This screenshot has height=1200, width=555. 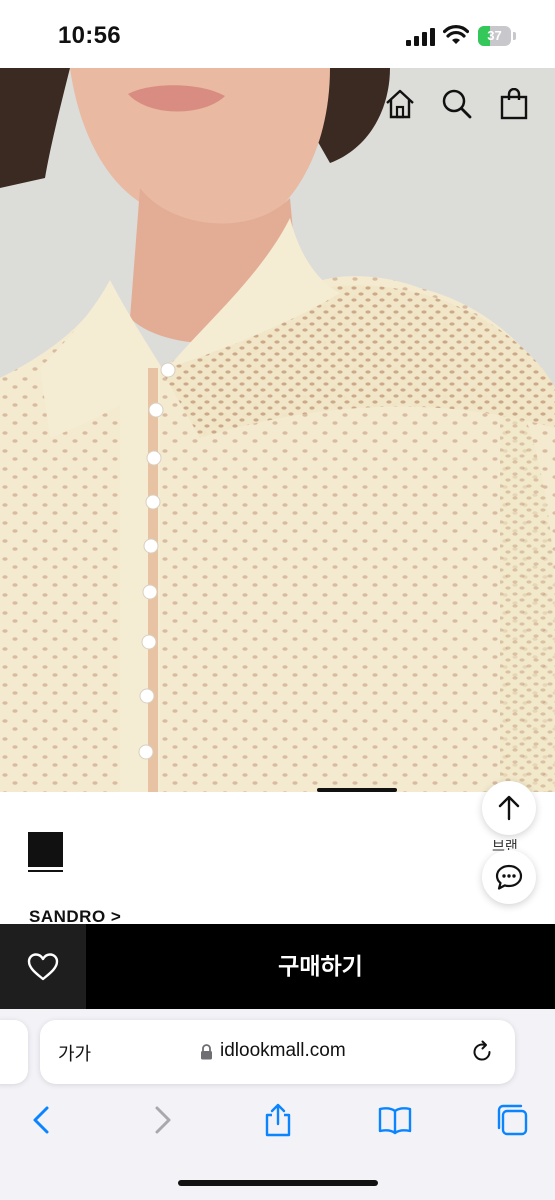 I want to click on status-bar: 10:56 37, so click(x=277, y=34).